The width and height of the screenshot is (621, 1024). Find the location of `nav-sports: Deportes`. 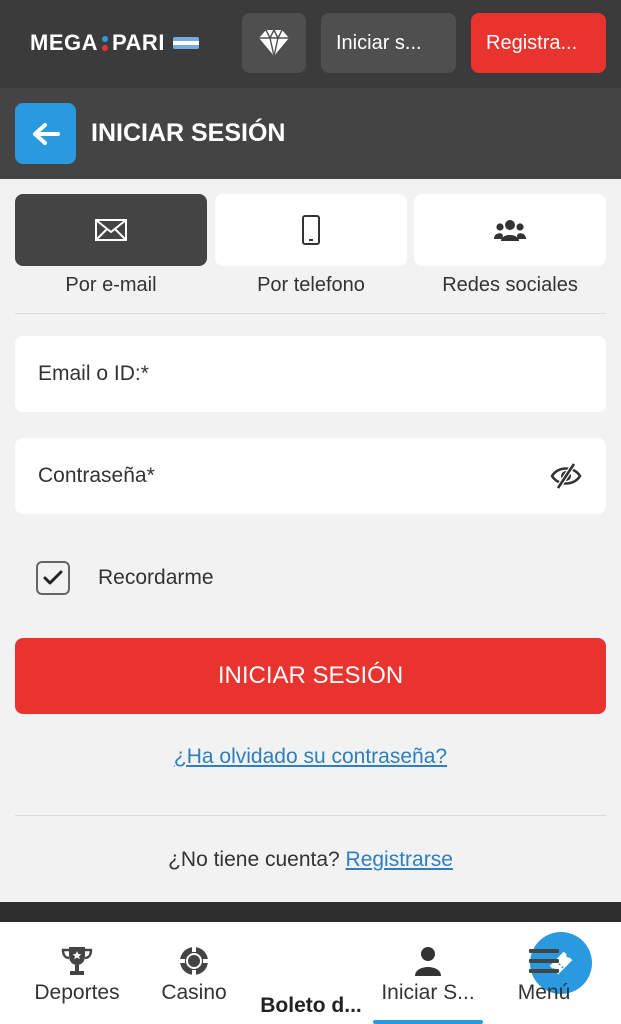

nav-sports: Deportes is located at coordinates (77, 973).